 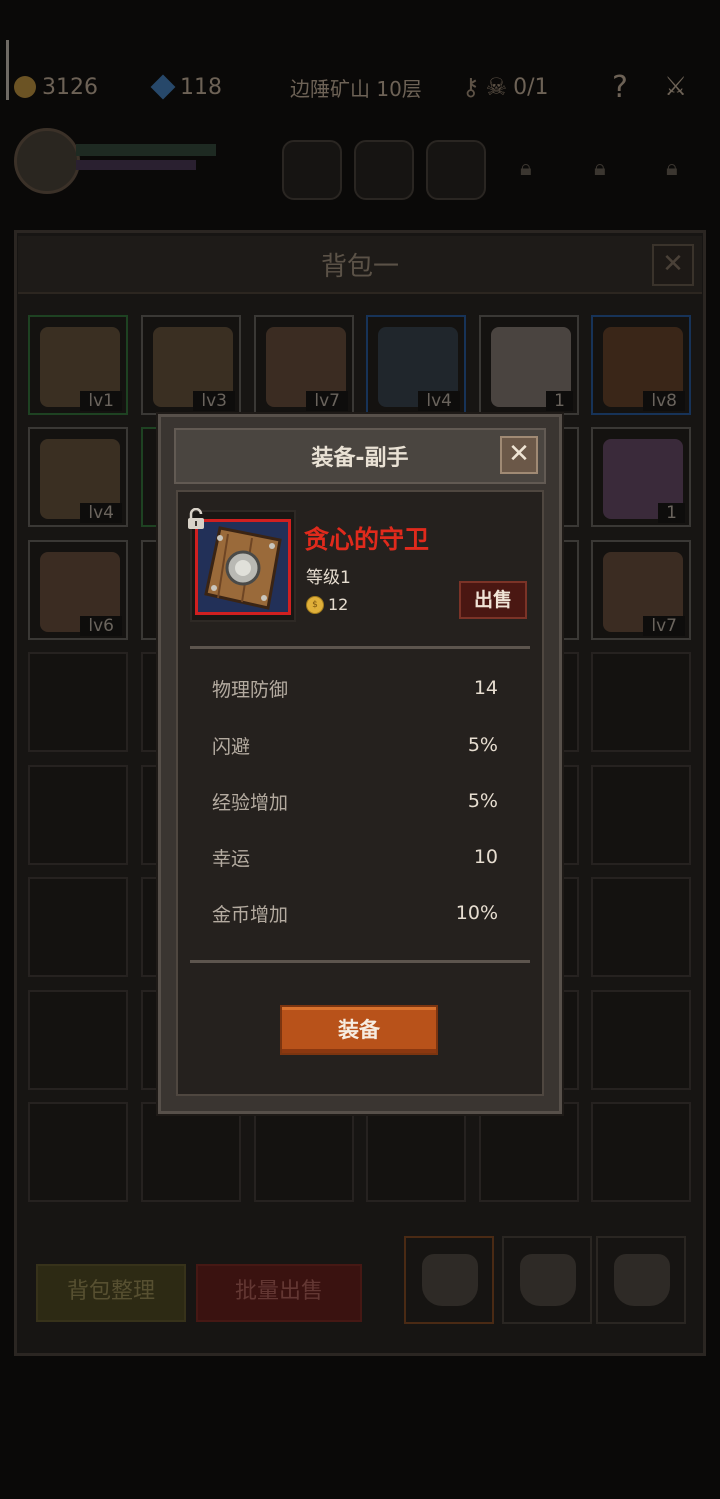 I want to click on gem-value: 118, so click(x=201, y=87).